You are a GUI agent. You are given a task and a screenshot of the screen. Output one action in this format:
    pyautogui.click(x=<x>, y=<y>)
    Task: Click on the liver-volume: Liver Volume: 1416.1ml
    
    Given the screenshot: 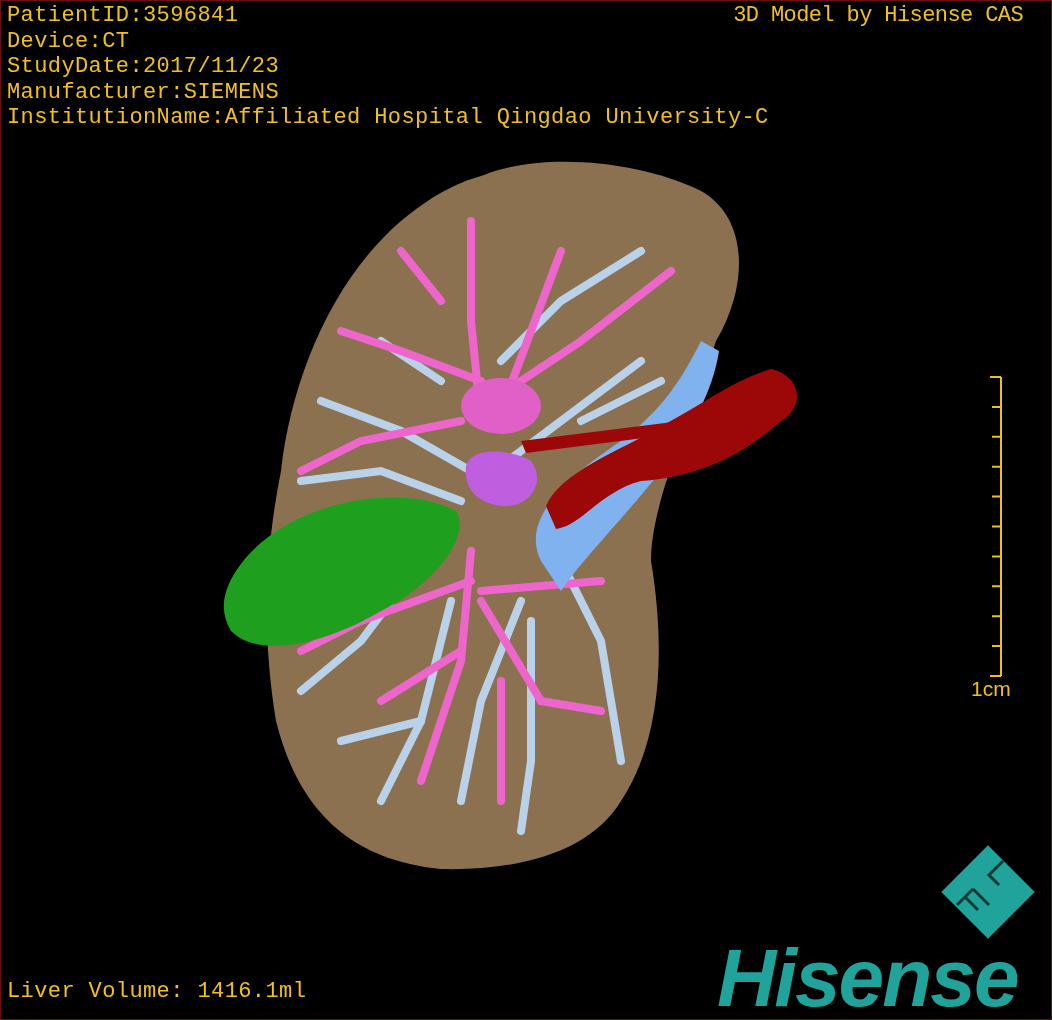 What is the action you would take?
    pyautogui.click(x=157, y=992)
    